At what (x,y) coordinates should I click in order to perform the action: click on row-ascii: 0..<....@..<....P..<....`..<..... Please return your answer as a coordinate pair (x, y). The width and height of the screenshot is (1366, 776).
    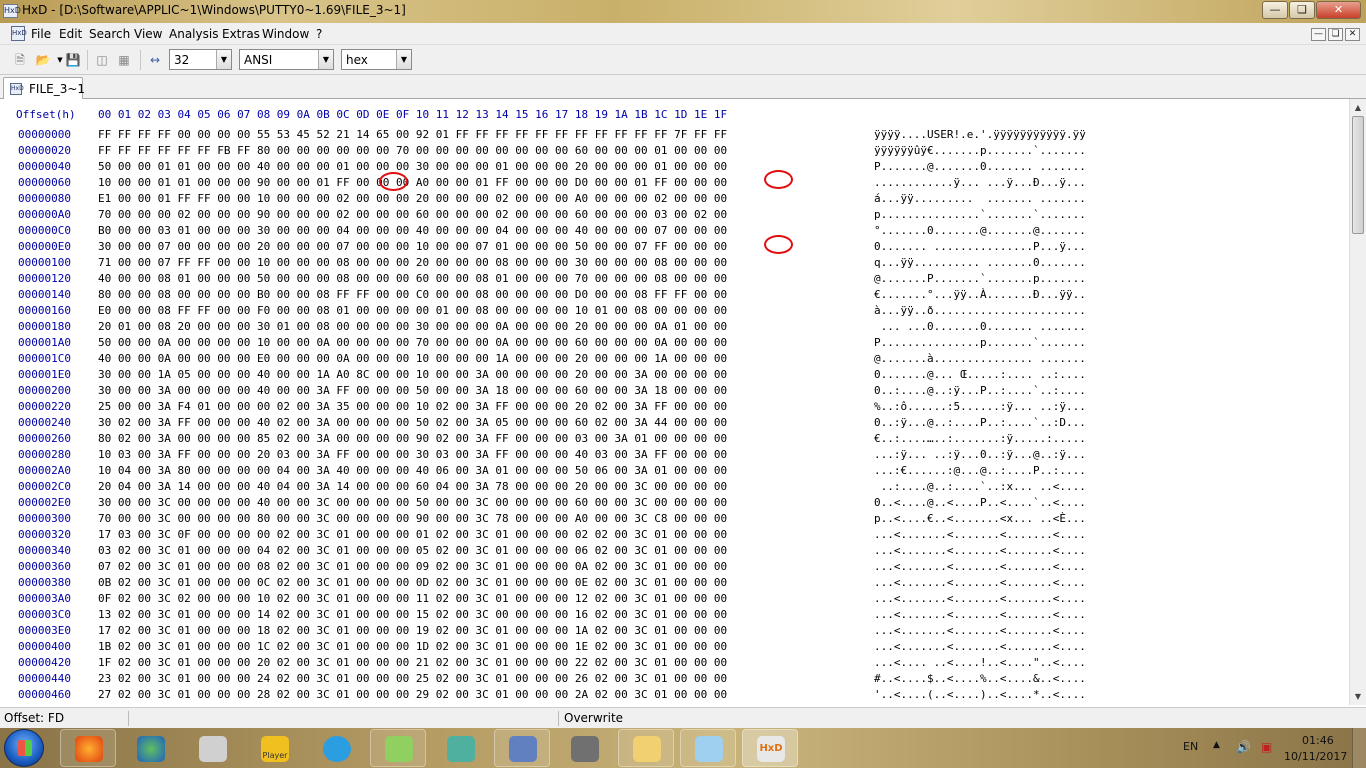
    Looking at the image, I should click on (980, 502).